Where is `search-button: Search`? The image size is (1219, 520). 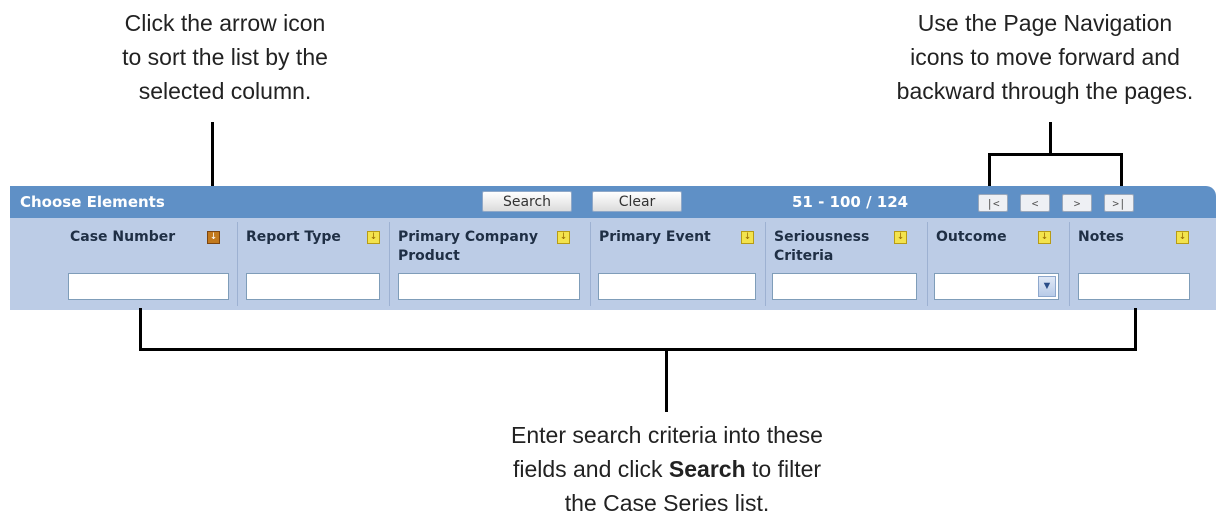
search-button: Search is located at coordinates (527, 201).